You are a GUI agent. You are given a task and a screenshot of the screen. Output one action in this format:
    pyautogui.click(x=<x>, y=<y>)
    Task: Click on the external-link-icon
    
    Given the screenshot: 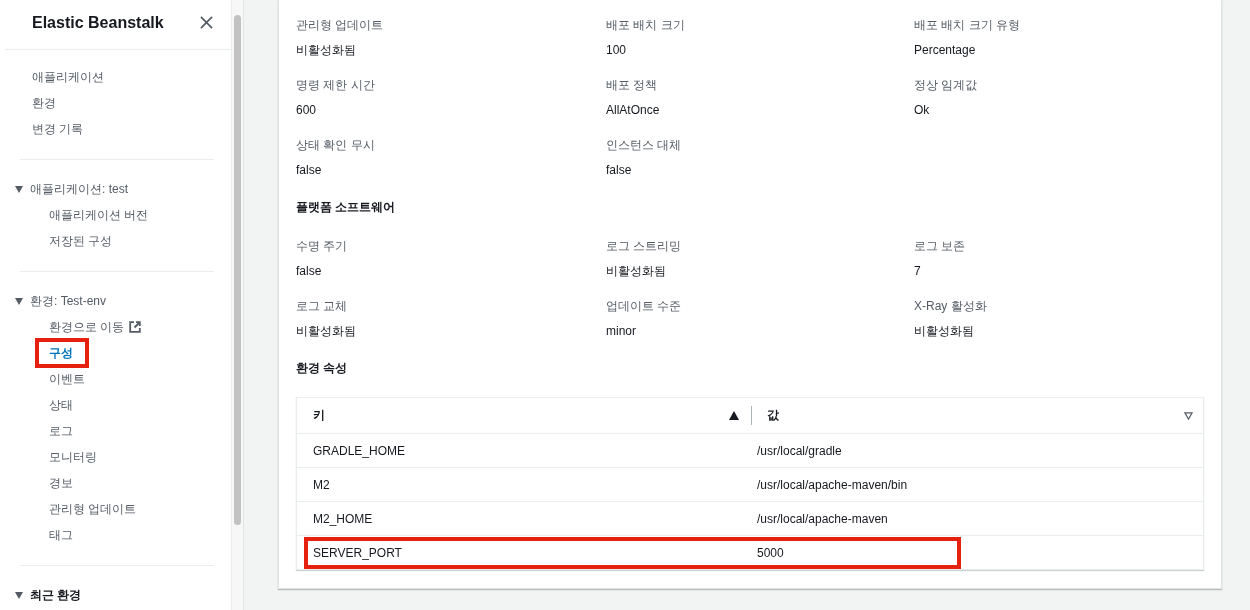 What is the action you would take?
    pyautogui.click(x=135, y=327)
    